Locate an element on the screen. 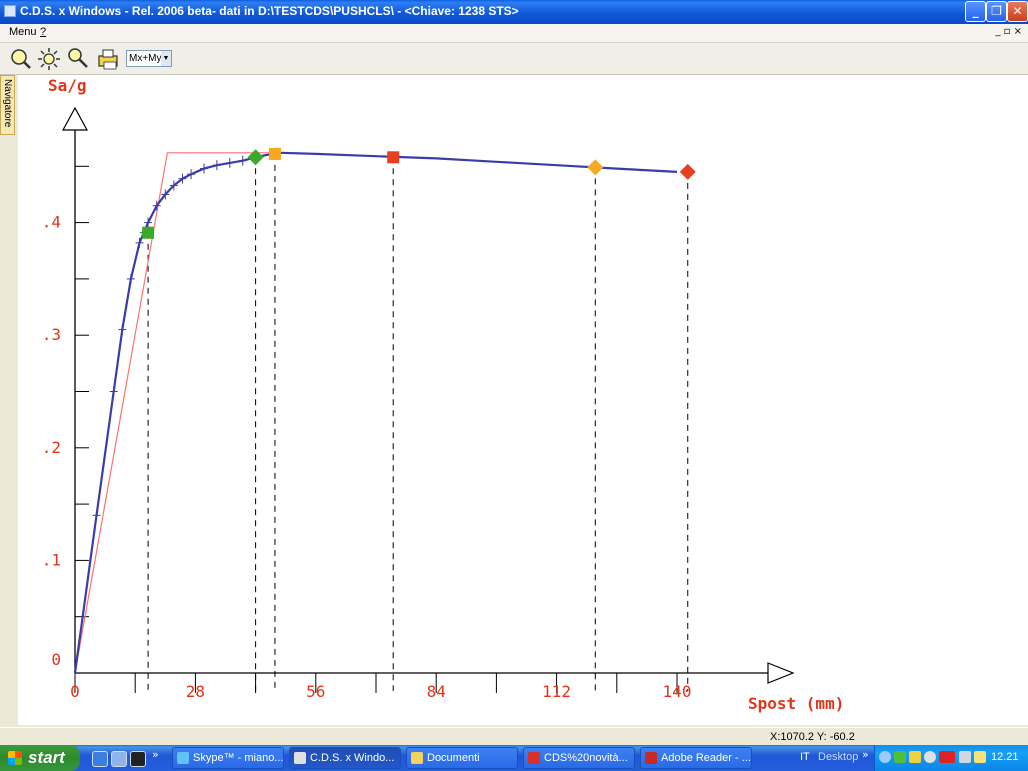  speaker-icon is located at coordinates (930, 757).